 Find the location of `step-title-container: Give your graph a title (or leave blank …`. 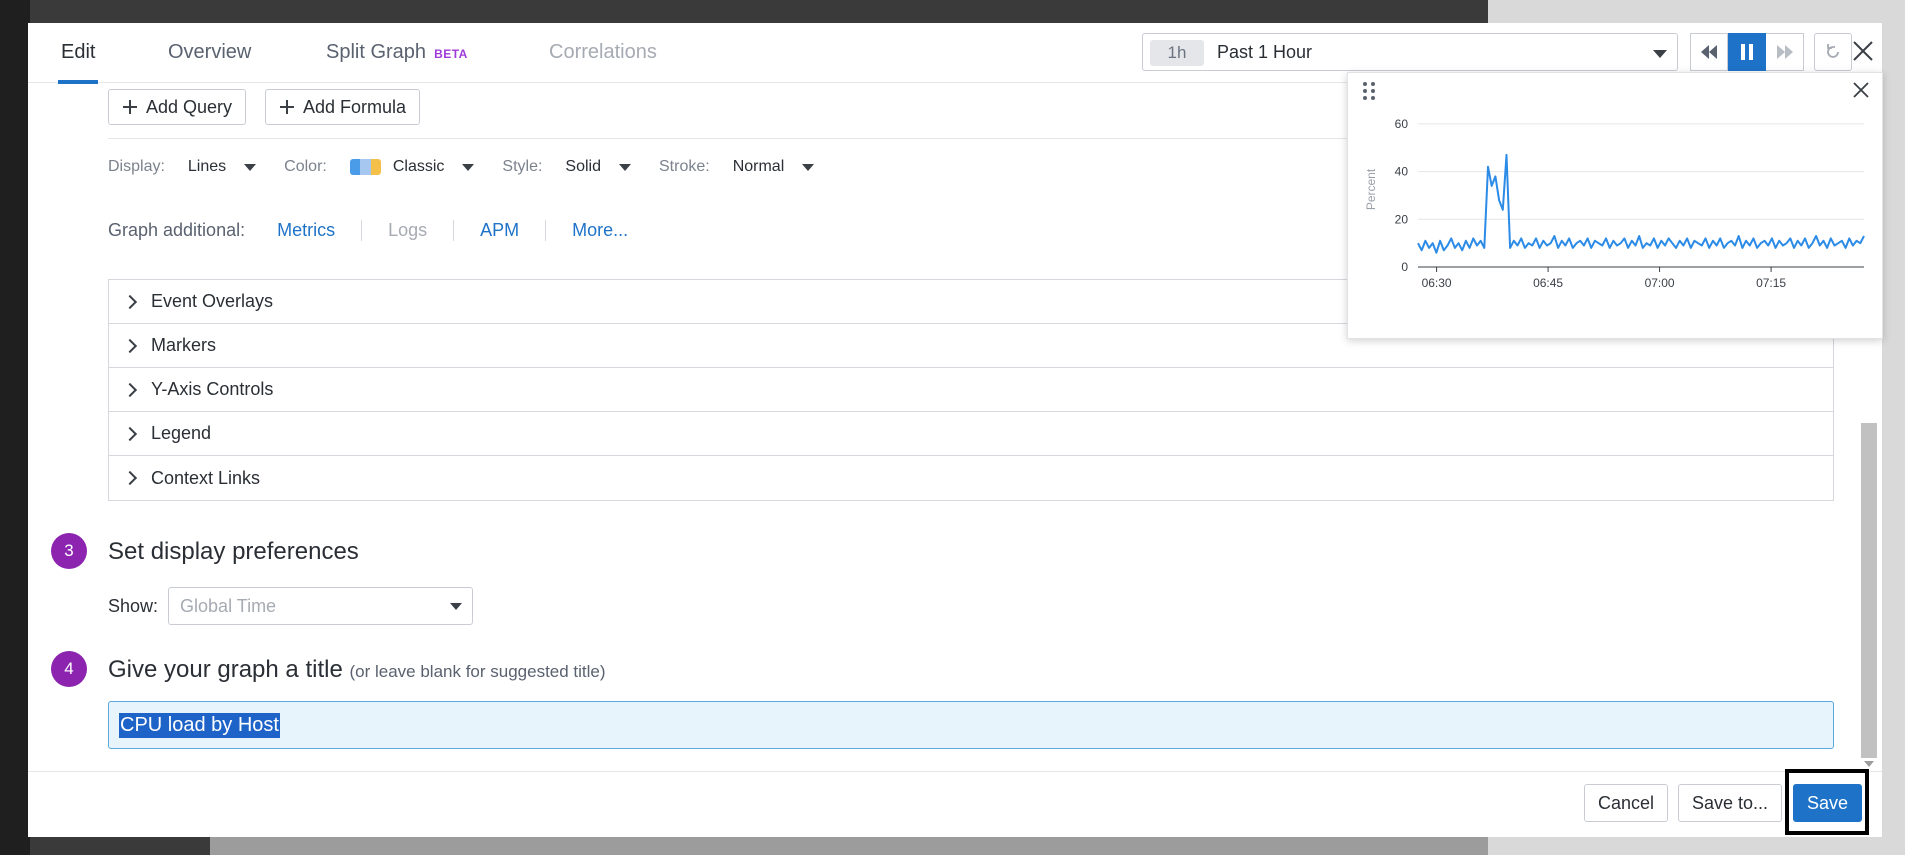

step-title-container: Give your graph a title (or leave blank … is located at coordinates (357, 670).